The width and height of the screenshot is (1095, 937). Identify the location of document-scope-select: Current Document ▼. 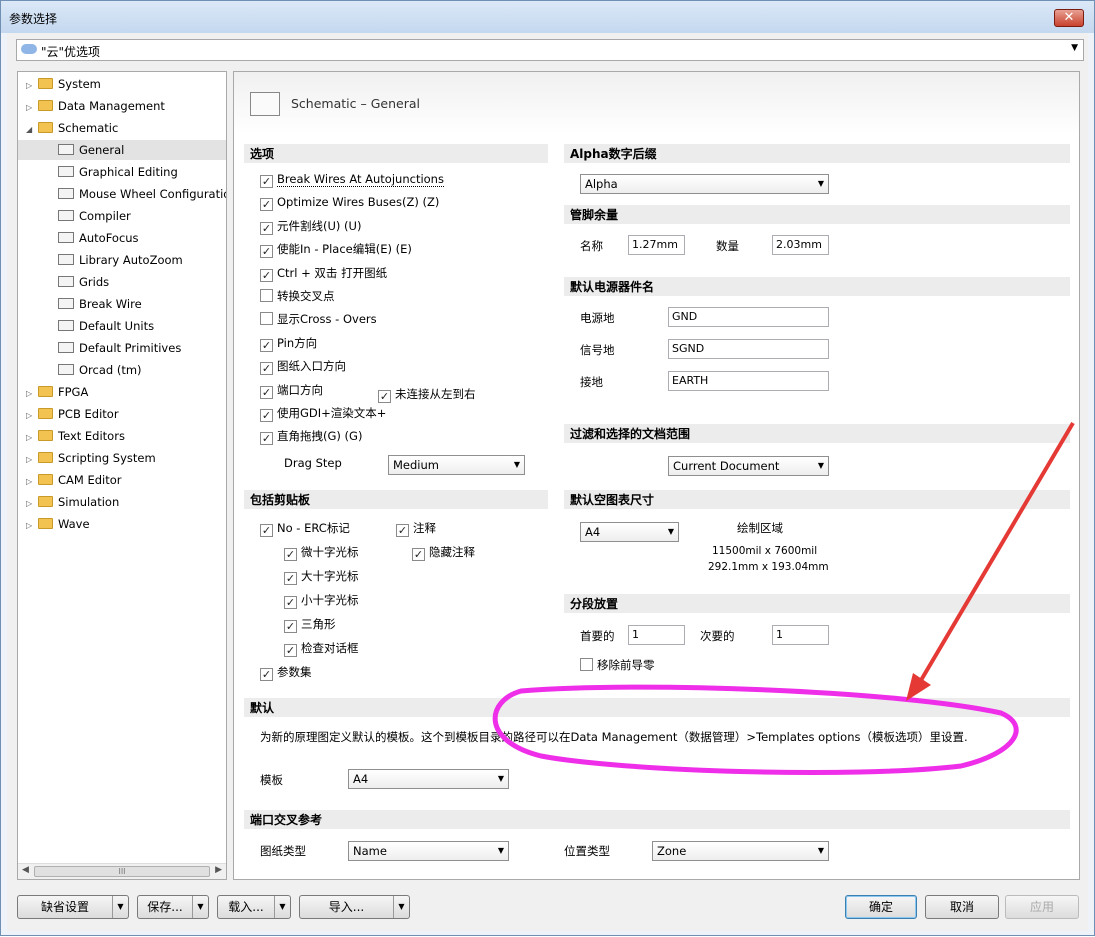
(748, 466).